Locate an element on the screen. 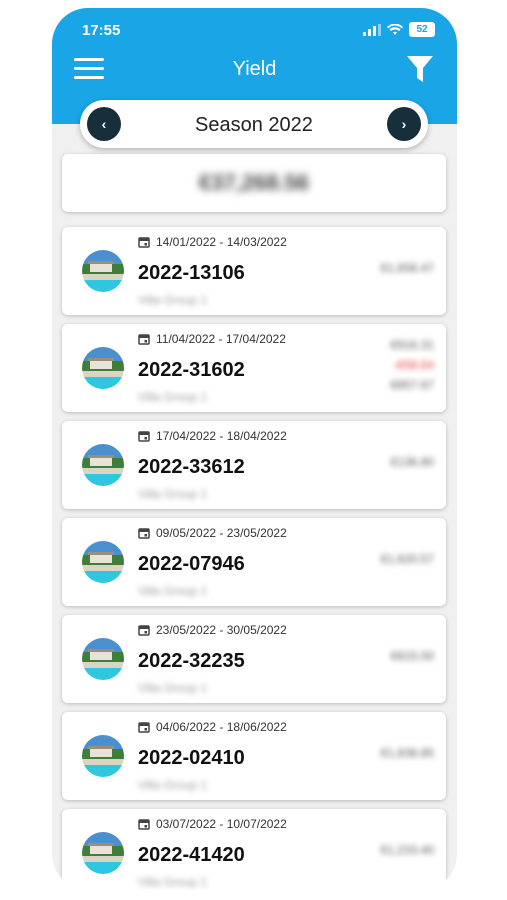 The height and width of the screenshot is (900, 507). date-range-text: 03/07/2022 - 10/07/2022 is located at coordinates (221, 824).